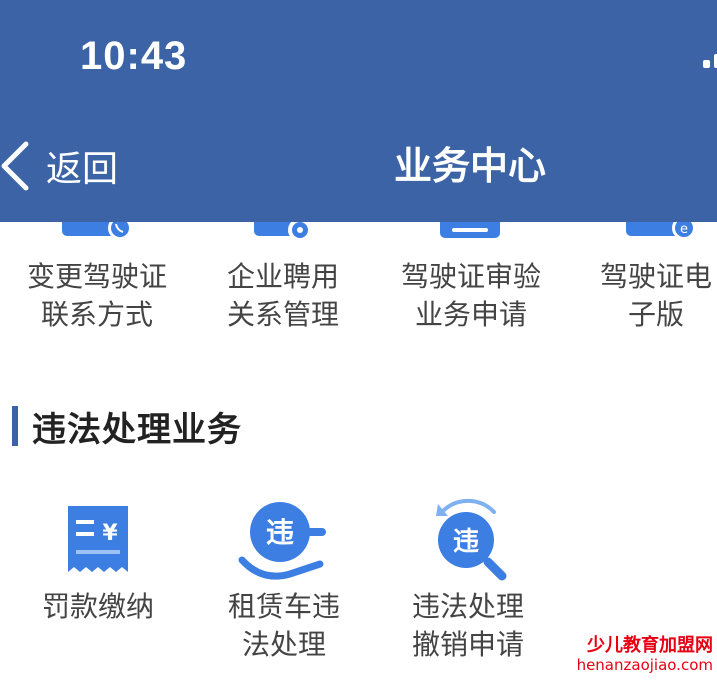  I want to click on watermark-title: 少儿教育加盟网, so click(650, 645).